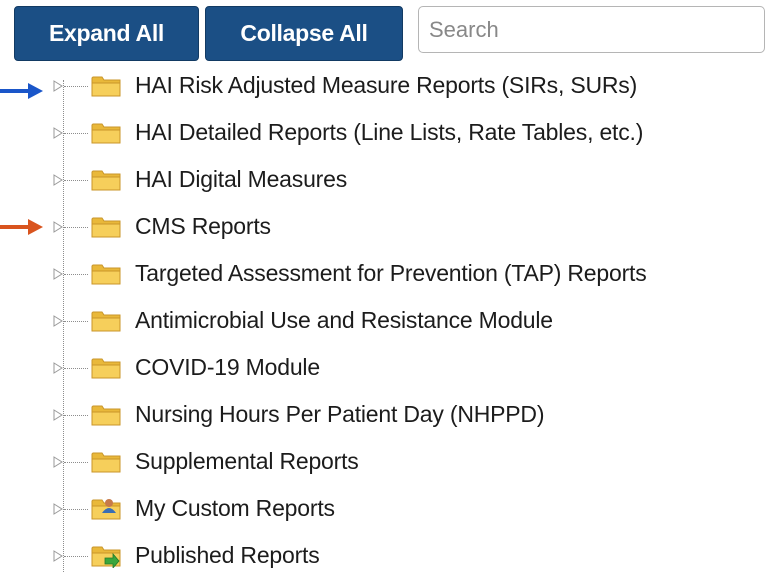  I want to click on orange-arrow-icon, so click(21, 227).